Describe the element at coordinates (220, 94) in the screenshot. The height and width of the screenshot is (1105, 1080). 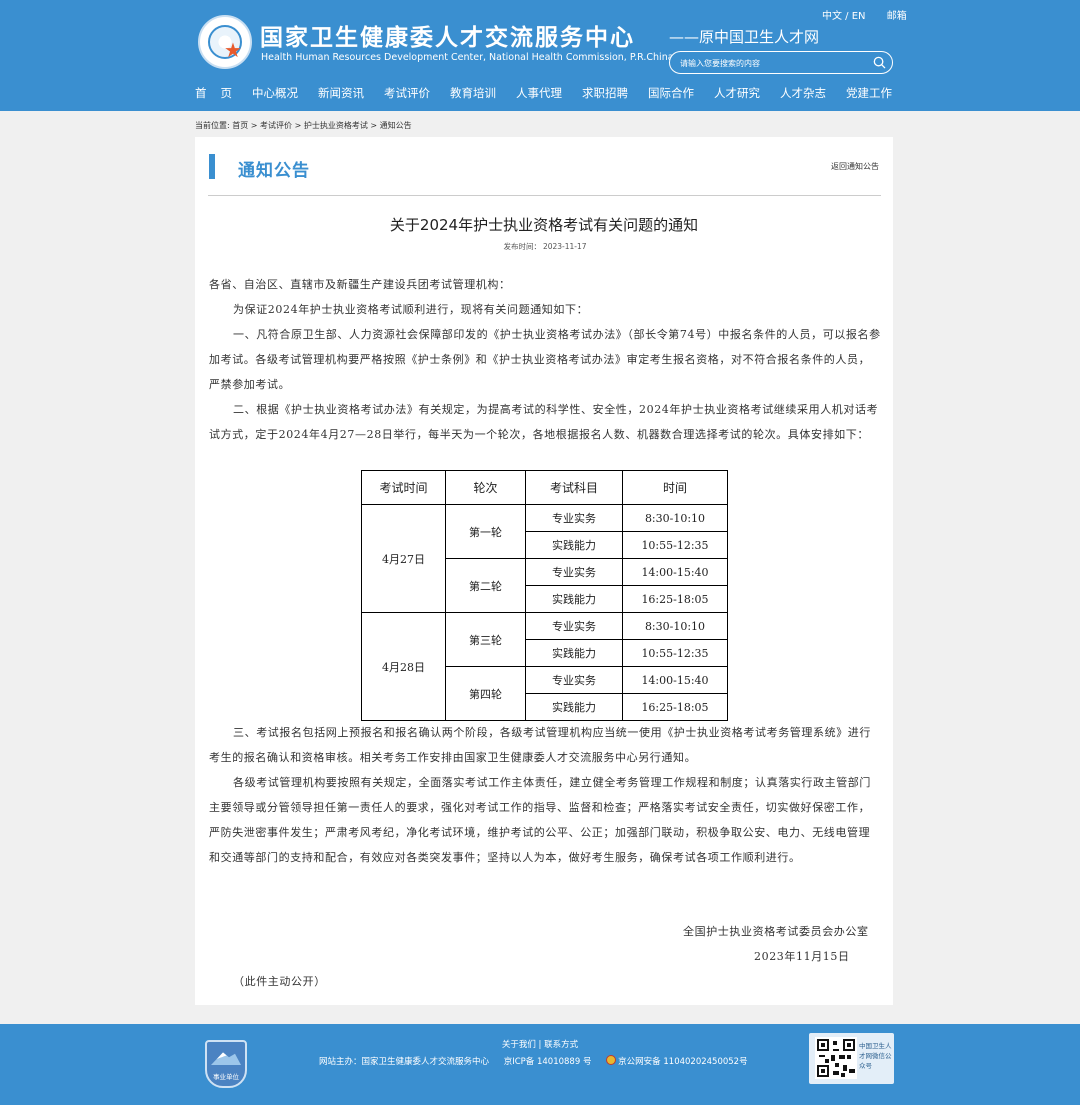
I see `nav-item-home: 首页` at that location.